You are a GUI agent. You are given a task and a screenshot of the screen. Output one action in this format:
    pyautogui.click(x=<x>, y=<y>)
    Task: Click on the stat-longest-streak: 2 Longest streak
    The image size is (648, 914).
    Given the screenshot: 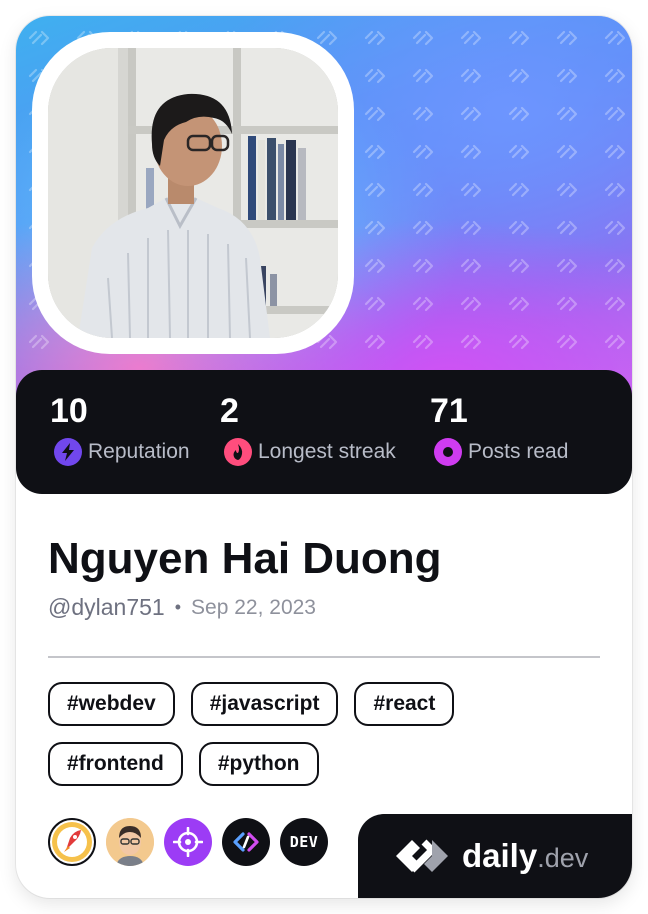 What is the action you would take?
    pyautogui.click(x=307, y=428)
    